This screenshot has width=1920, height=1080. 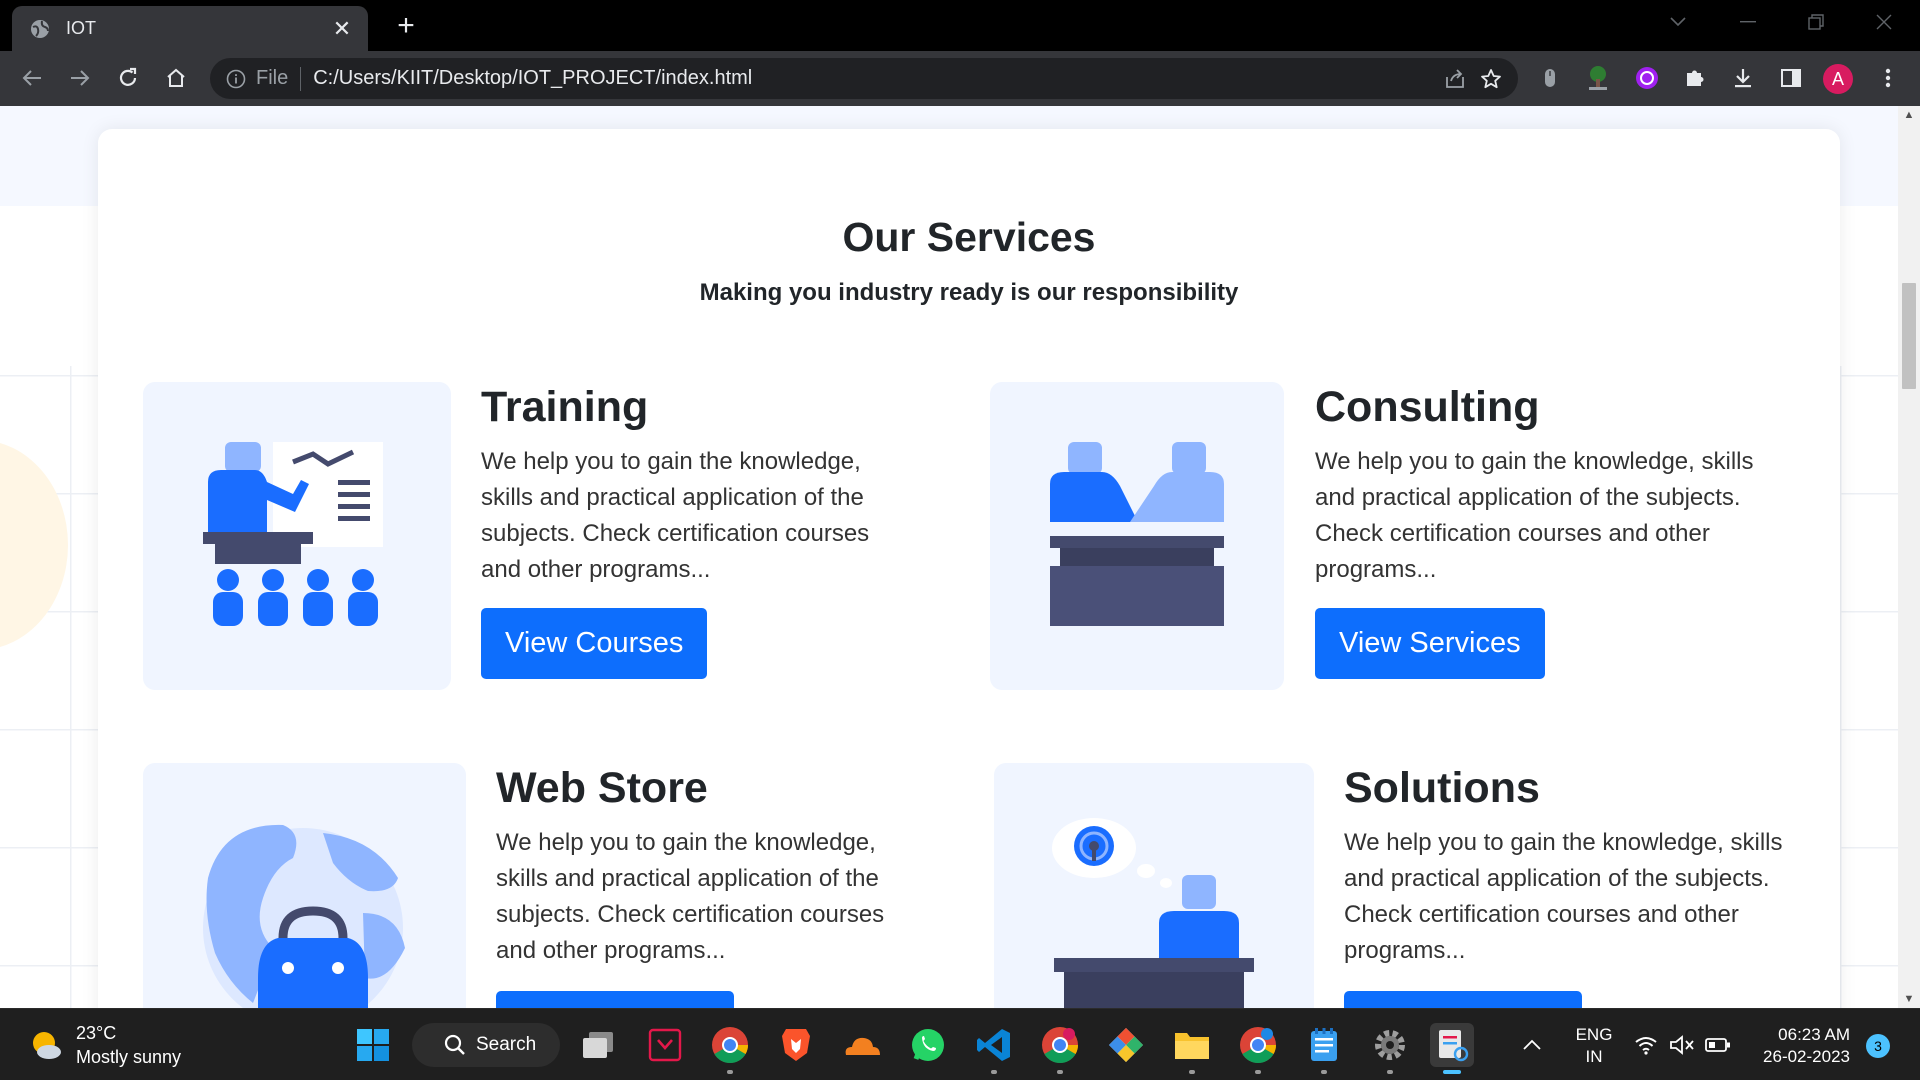 What do you see at coordinates (665, 1045) in the screenshot?
I see `snipping-tool-icon` at bounding box center [665, 1045].